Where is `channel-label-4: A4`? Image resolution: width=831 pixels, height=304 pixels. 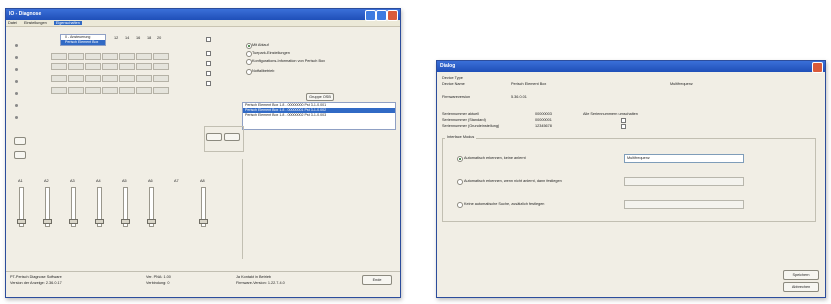 channel-label-4: A4 is located at coordinates (98, 181).